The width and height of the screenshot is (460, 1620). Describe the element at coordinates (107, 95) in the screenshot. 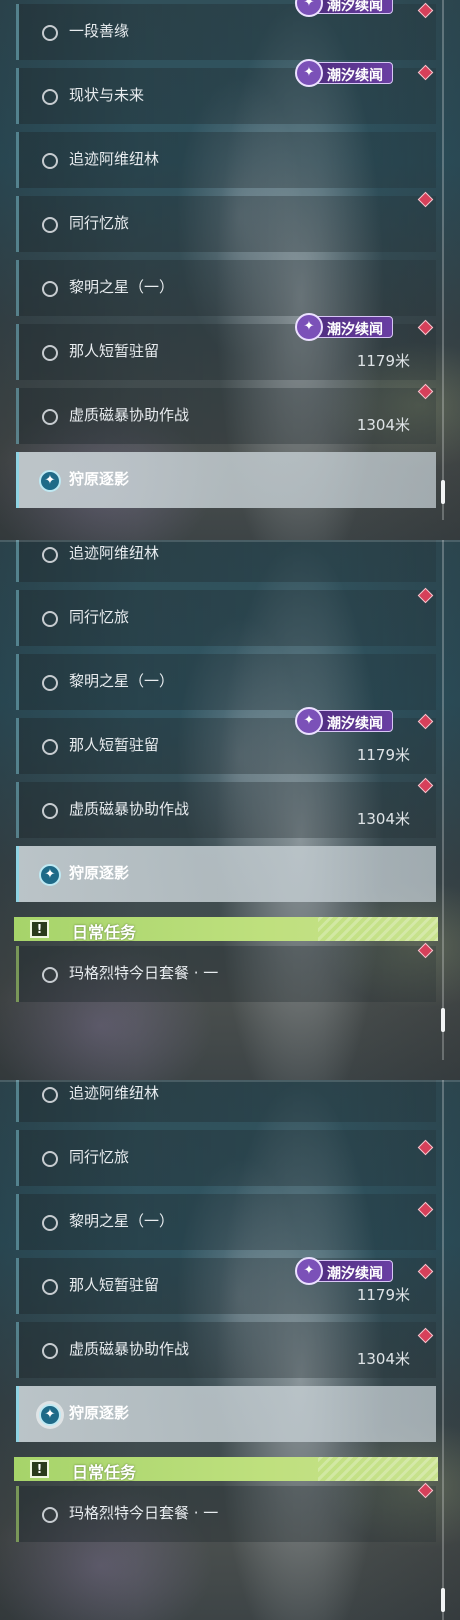

I see `quest-label: 现状与未来` at that location.